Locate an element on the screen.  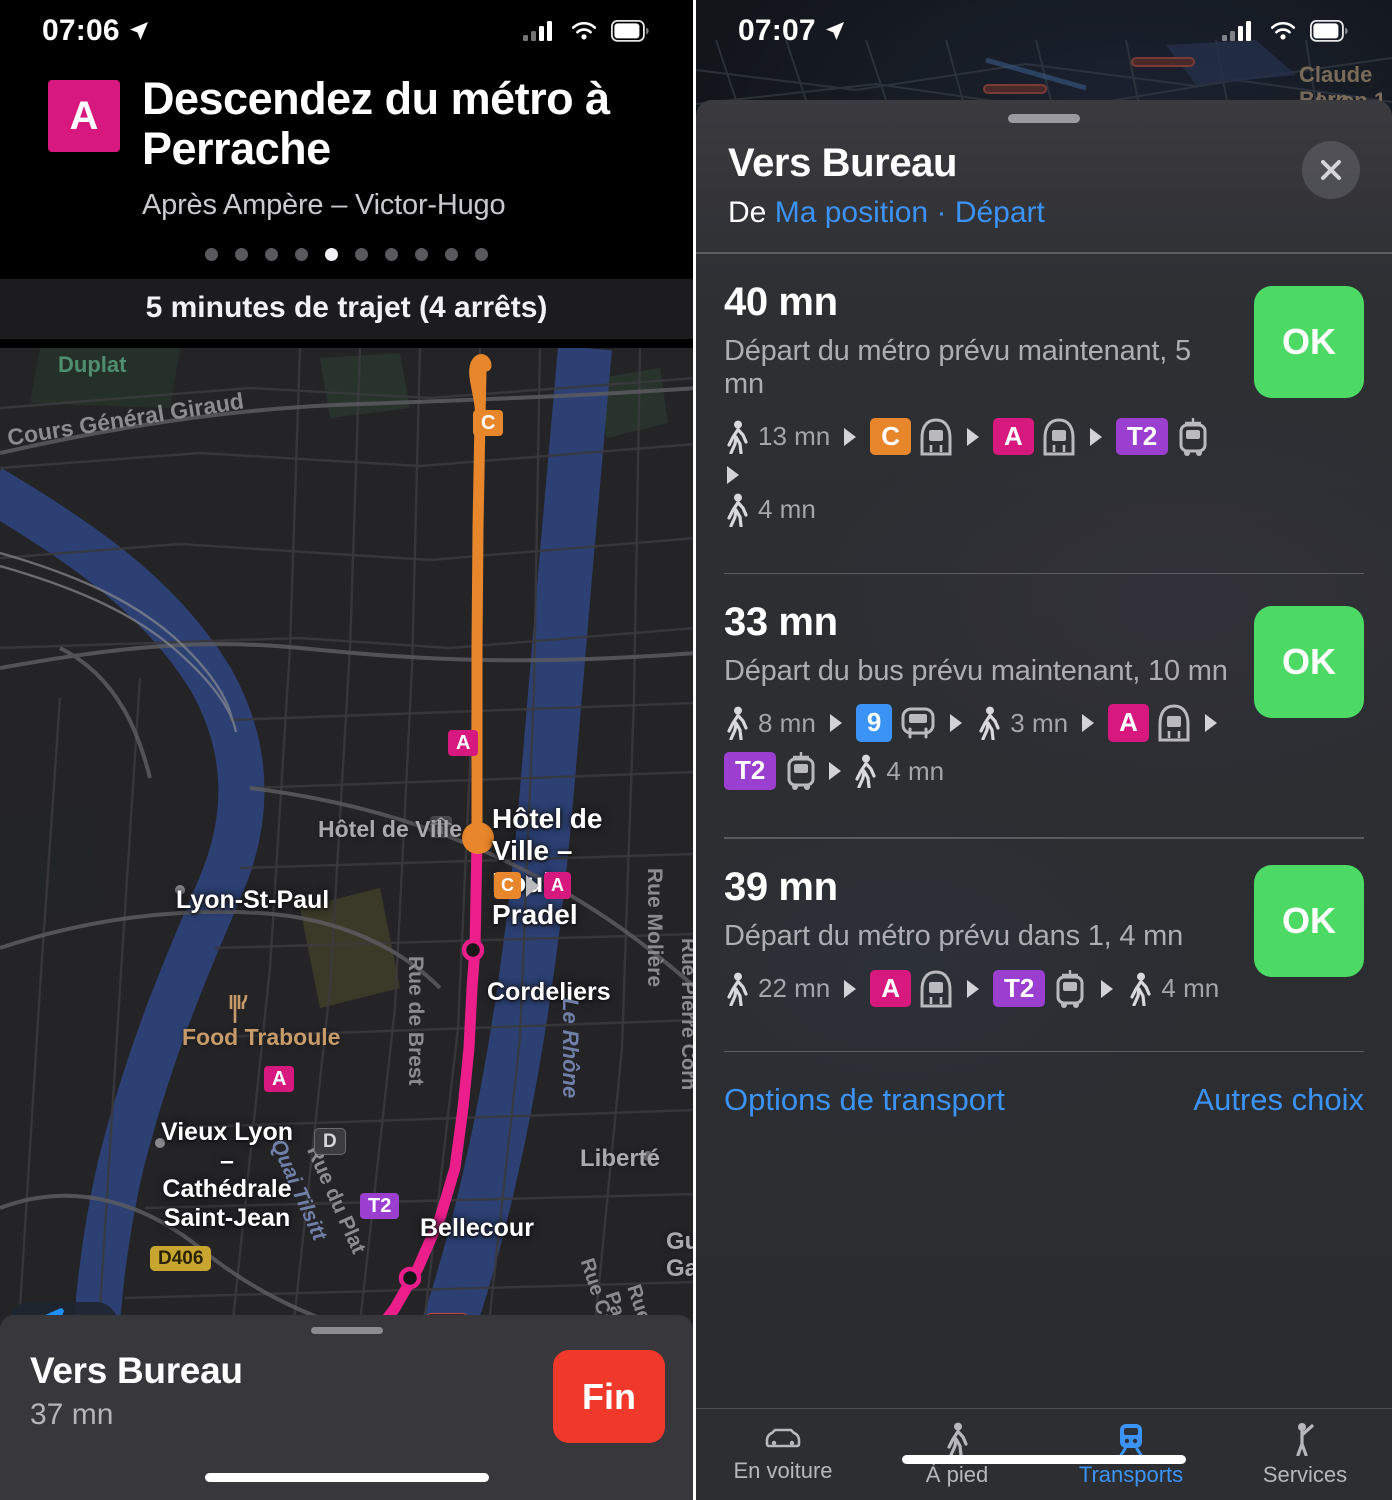
from-prefix-label: De is located at coordinates (747, 212).